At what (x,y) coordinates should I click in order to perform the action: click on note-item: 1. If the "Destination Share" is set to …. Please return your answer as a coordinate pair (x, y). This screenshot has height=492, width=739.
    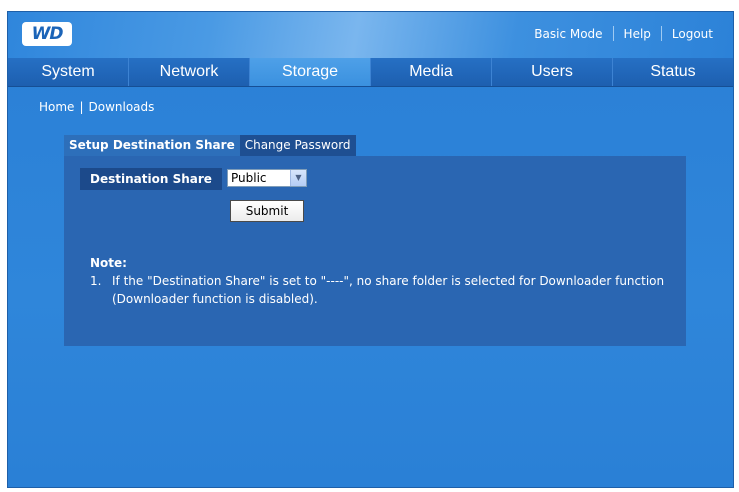
    Looking at the image, I should click on (386, 290).